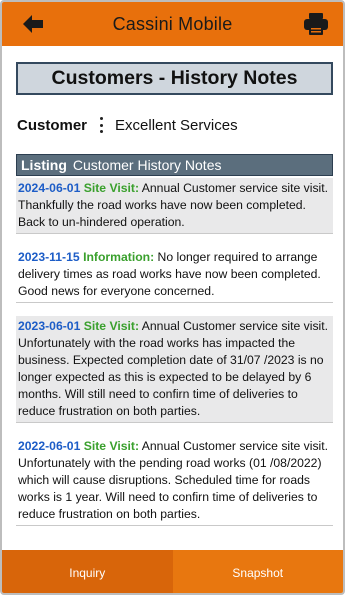 This screenshot has height=595, width=345. I want to click on page-title: Customers - History Notes, so click(174, 78).